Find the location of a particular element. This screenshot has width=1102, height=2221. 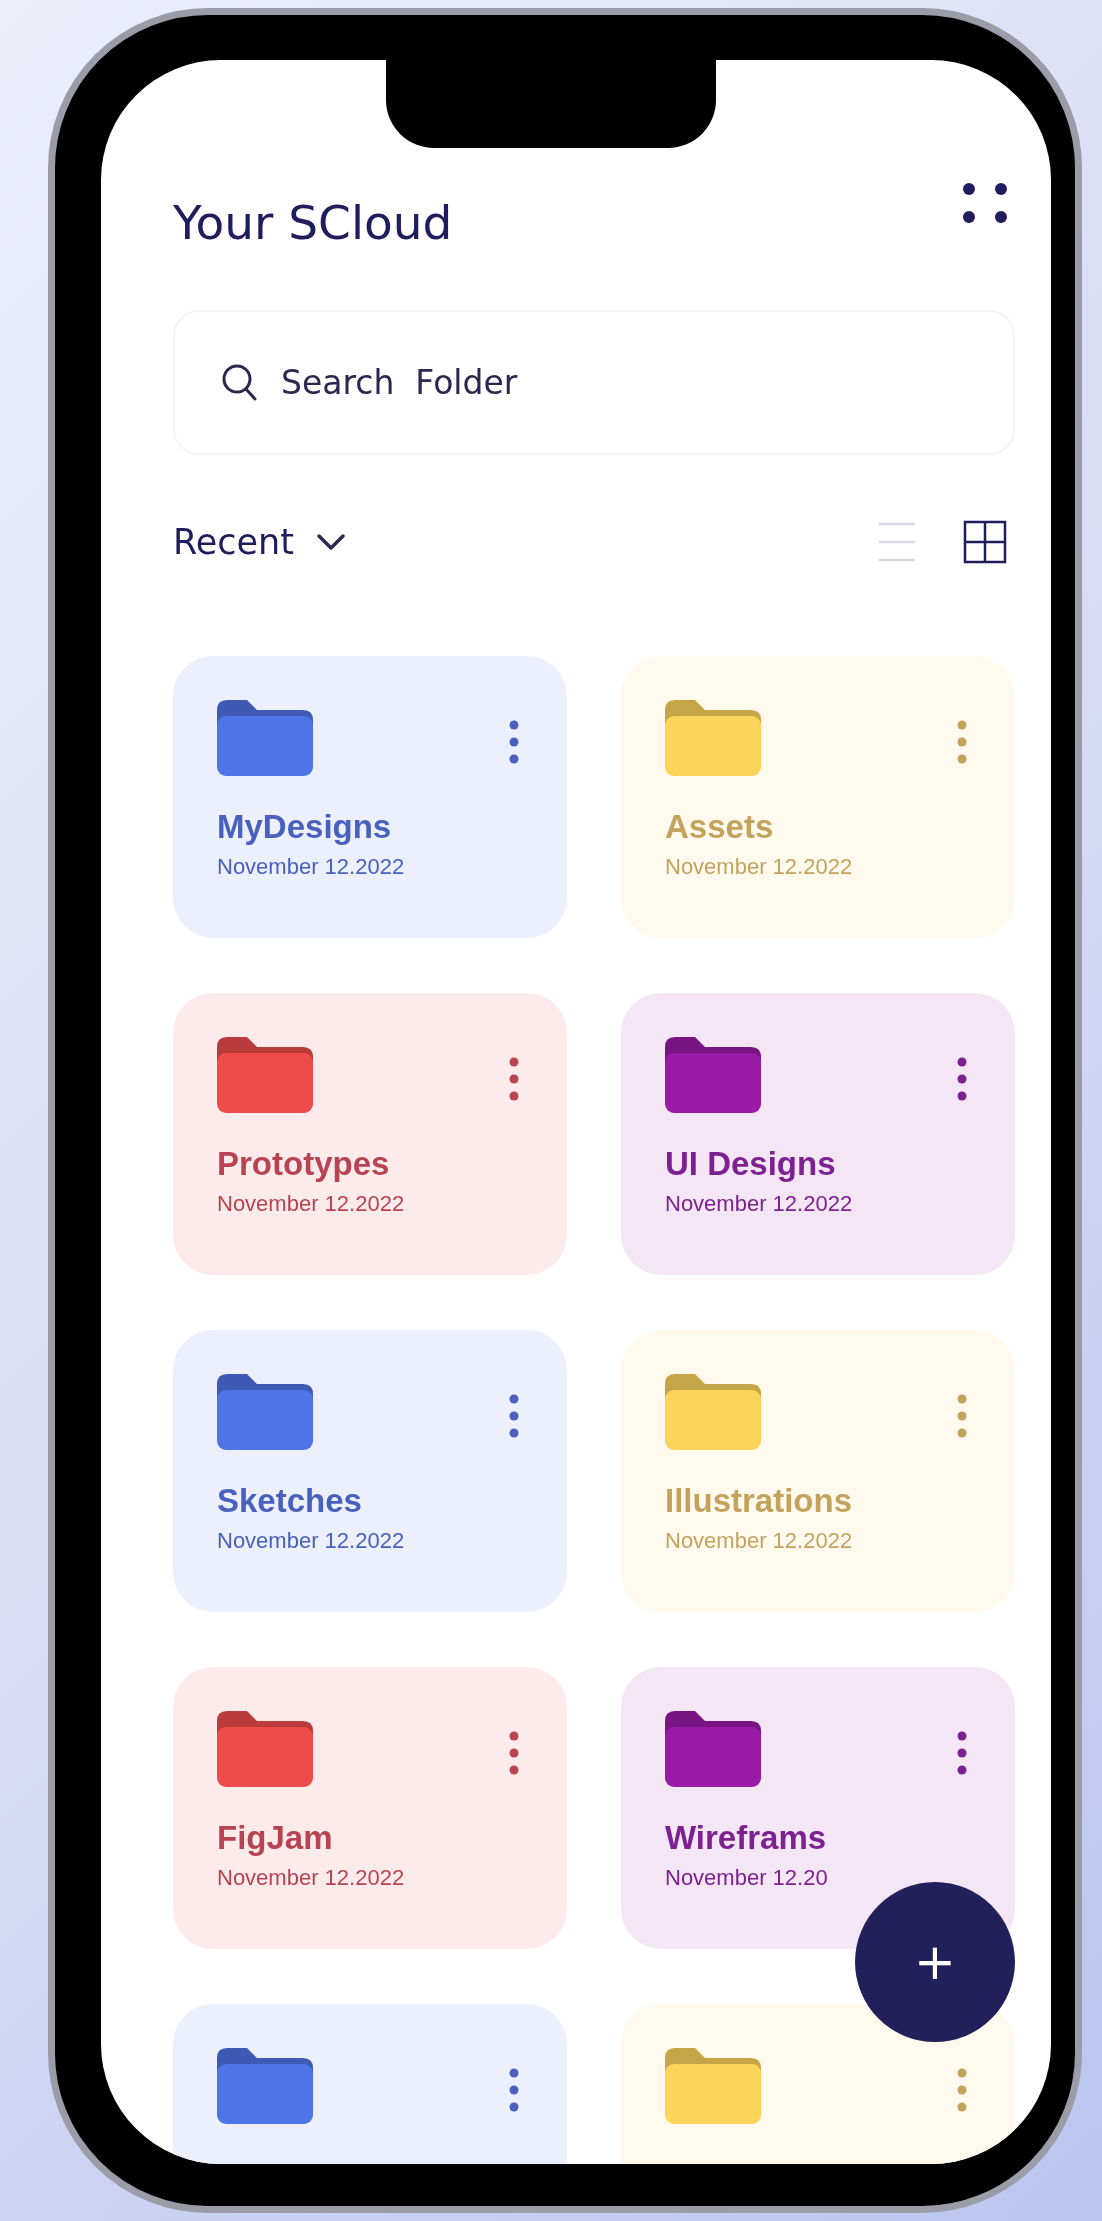

app-title: Your SCloud is located at coordinates (313, 222).